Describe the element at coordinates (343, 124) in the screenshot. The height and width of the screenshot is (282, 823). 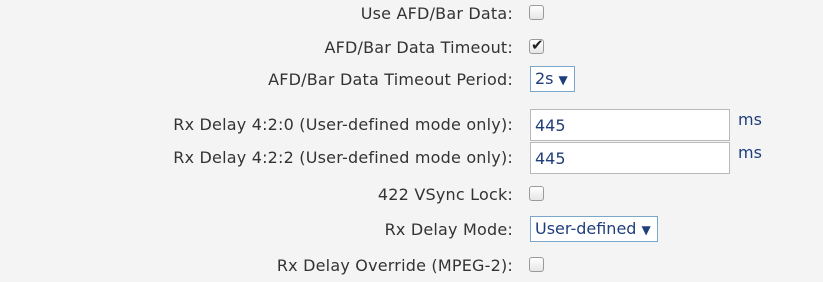
I see `rx-delay-420-label: Rx Delay 4:2:0 (User-defined mode only):` at that location.